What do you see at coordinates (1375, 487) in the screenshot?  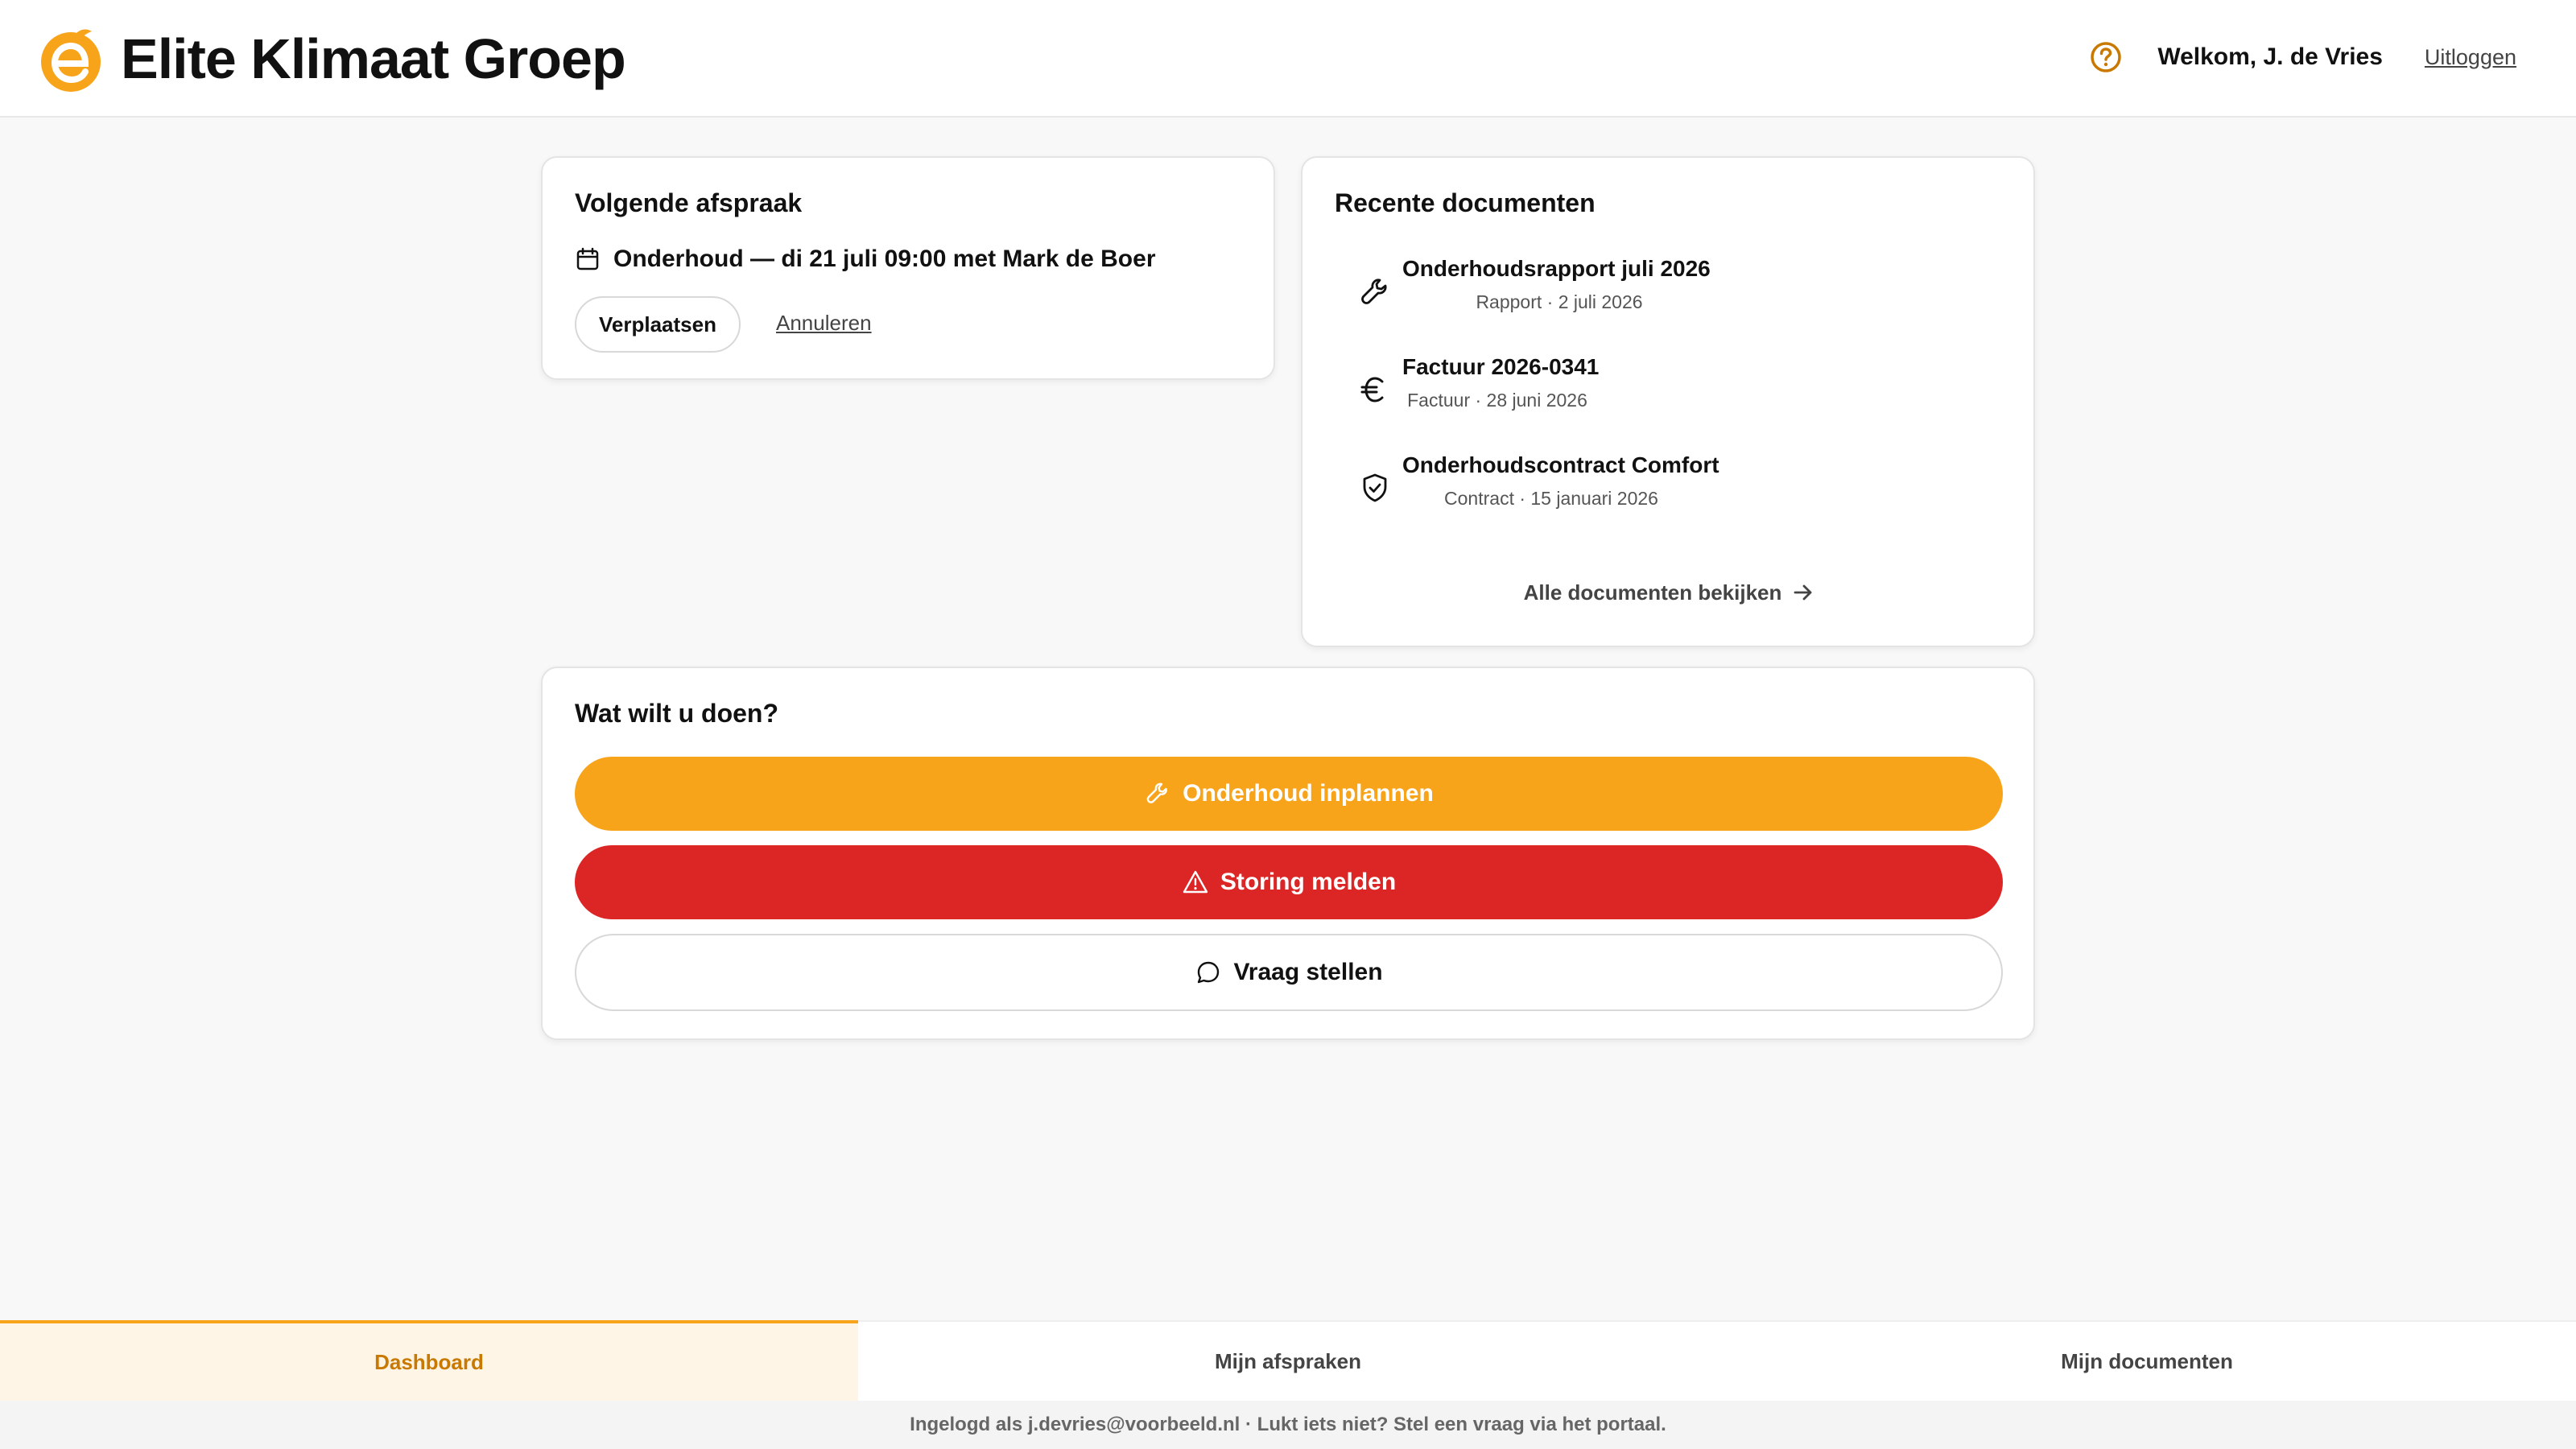 I see `shield-check-icon` at bounding box center [1375, 487].